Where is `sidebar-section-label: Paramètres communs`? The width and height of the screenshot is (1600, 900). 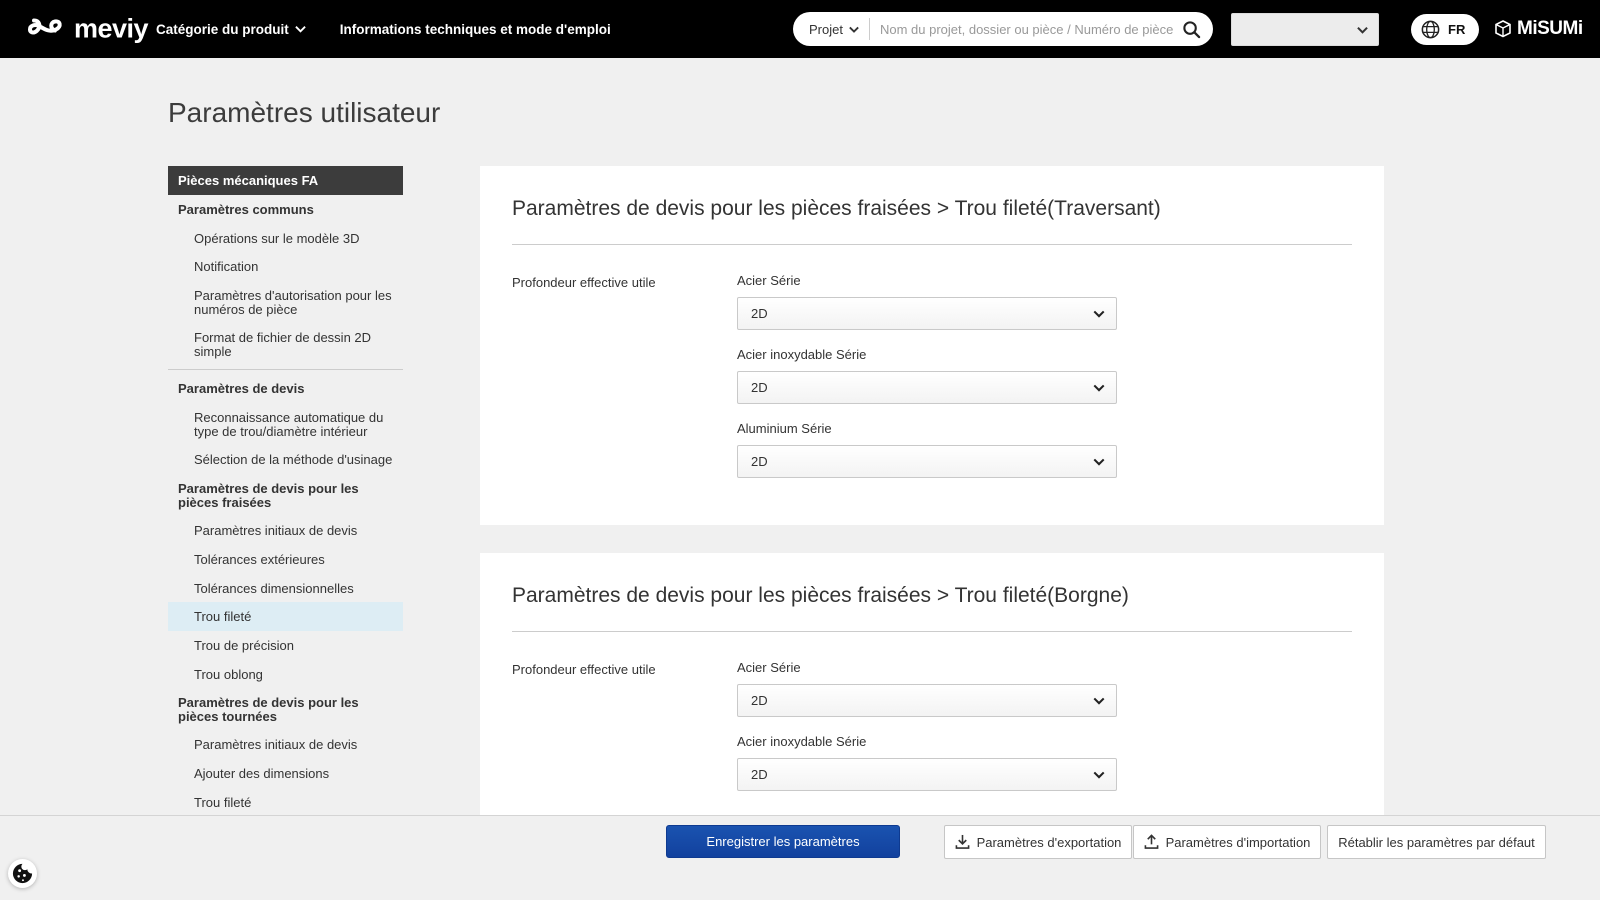
sidebar-section-label: Paramètres communs is located at coordinates (285, 209).